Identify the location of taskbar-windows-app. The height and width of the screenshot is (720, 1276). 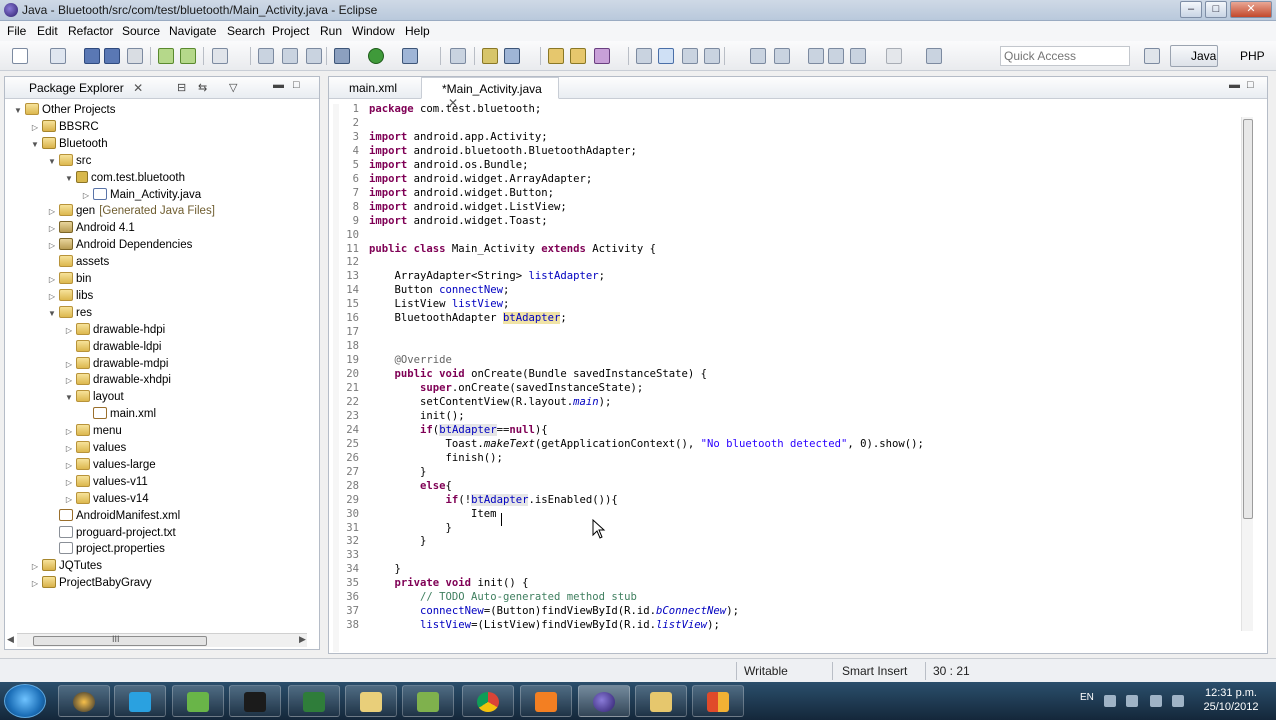
(718, 701).